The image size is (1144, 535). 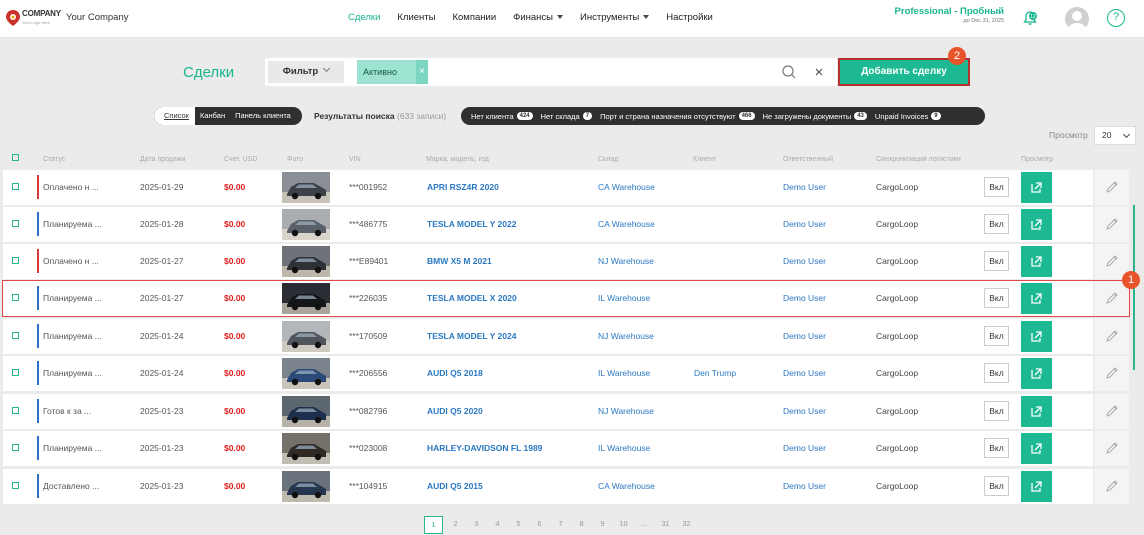 What do you see at coordinates (819, 72) in the screenshot?
I see `close-icon` at bounding box center [819, 72].